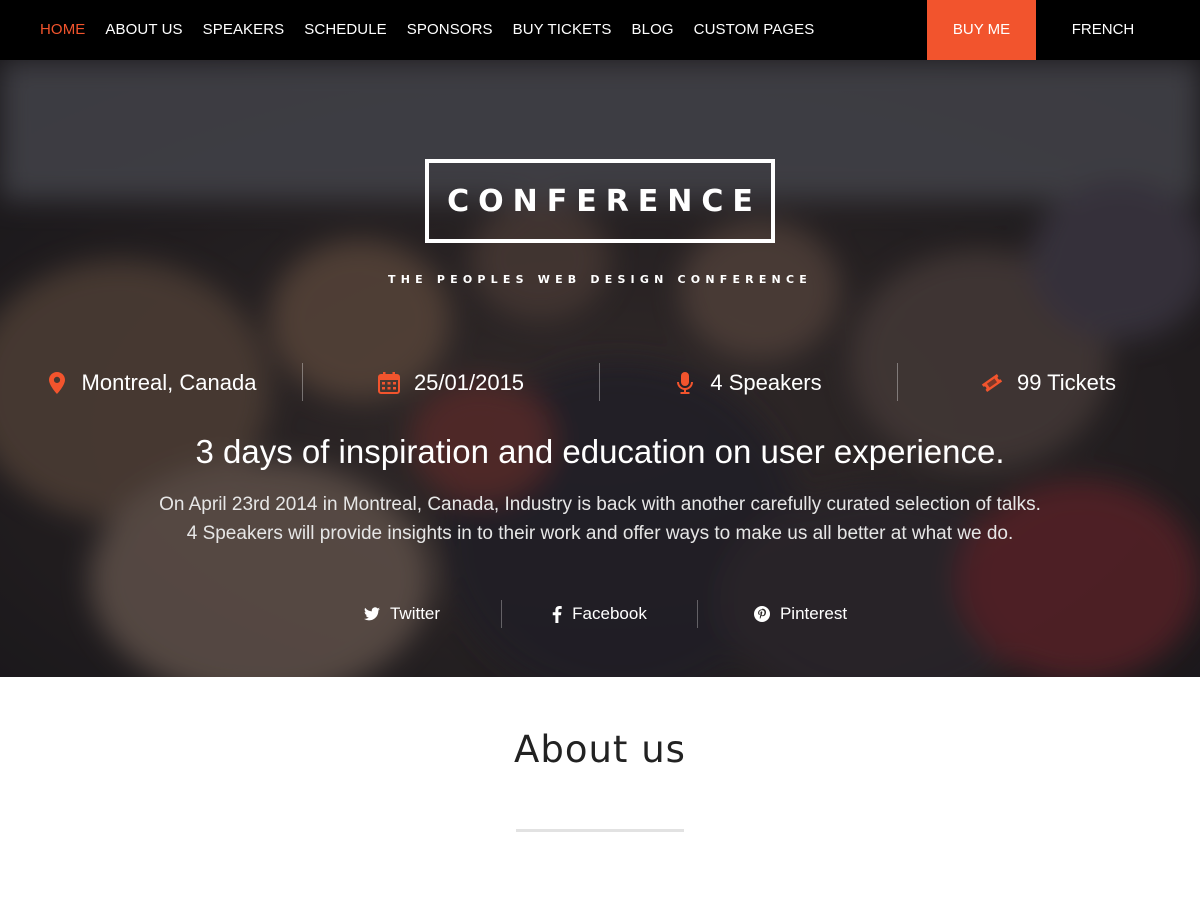  Describe the element at coordinates (388, 383) in the screenshot. I see `calendar-icon` at that location.